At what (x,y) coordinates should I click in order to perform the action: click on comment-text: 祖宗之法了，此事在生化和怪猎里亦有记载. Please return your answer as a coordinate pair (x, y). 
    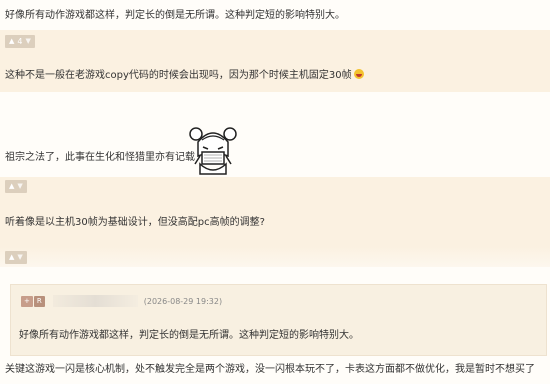
    Looking at the image, I should click on (100, 157).